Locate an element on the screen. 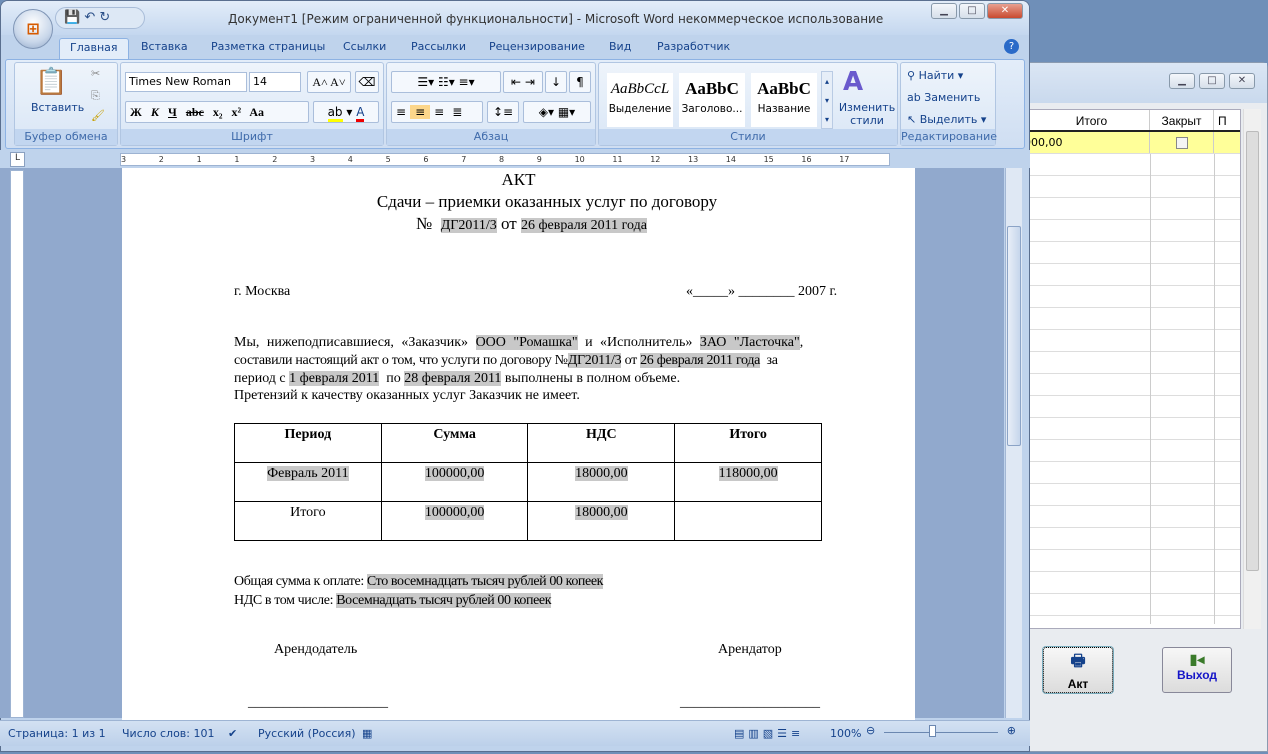  highlight-icon: ab is located at coordinates (335, 113).